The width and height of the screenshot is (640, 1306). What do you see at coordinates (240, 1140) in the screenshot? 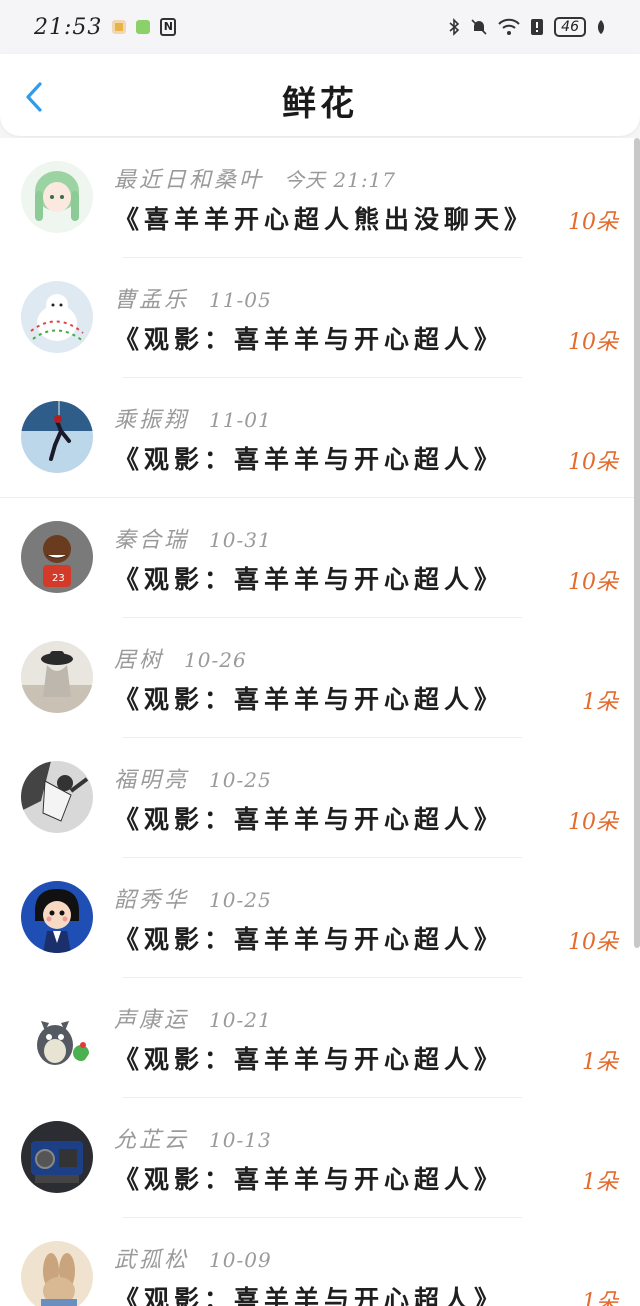
I see `send-date: 10-13` at bounding box center [240, 1140].